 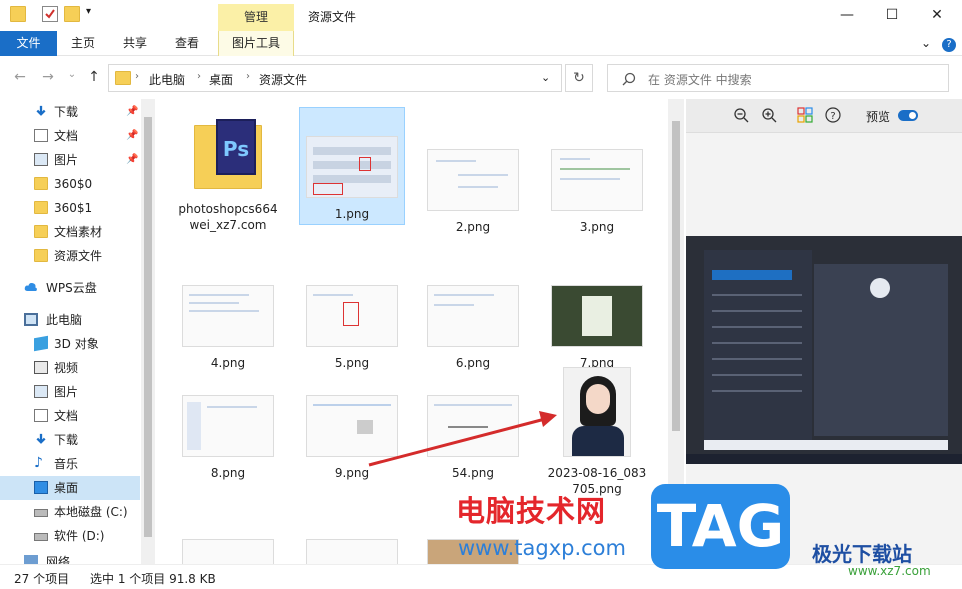 What do you see at coordinates (20, 78) in the screenshot?
I see `back-button: ←` at bounding box center [20, 78].